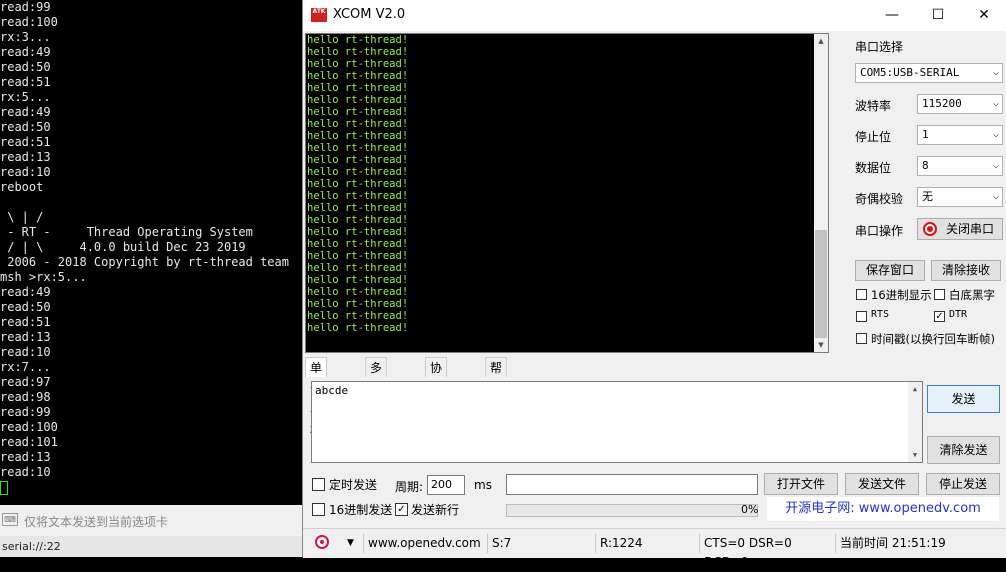 Image resolution: width=1006 pixels, height=572 pixels. I want to click on send-input: abcde ▲ ▼, so click(617, 422).